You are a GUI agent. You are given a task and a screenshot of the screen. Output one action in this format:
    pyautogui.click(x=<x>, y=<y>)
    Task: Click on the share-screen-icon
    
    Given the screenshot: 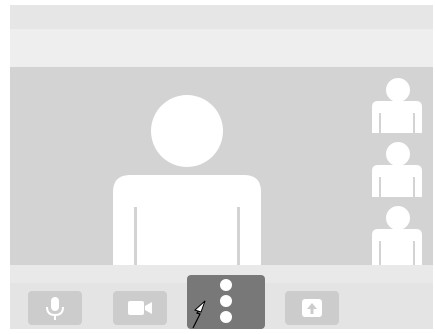 What is the action you would take?
    pyautogui.click(x=312, y=308)
    